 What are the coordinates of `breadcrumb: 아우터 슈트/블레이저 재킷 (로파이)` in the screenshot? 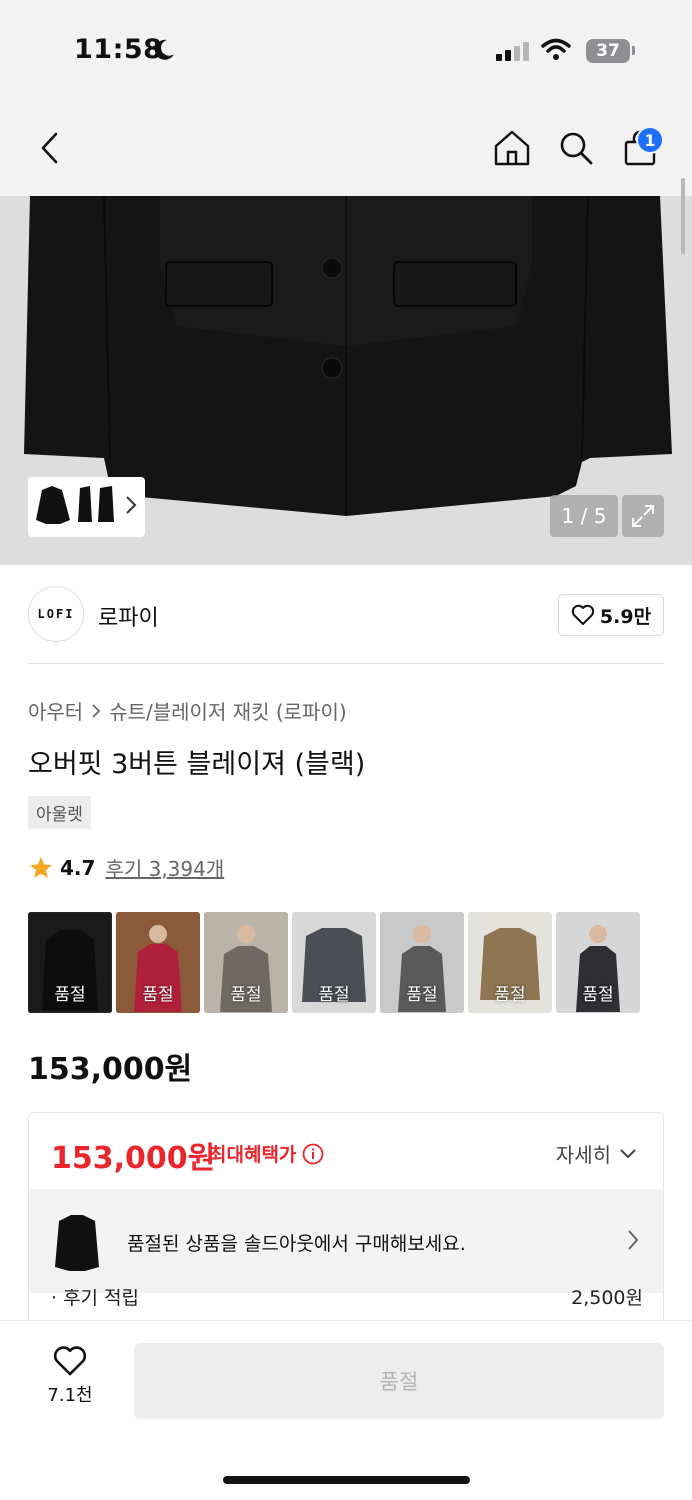 It's located at (187, 710).